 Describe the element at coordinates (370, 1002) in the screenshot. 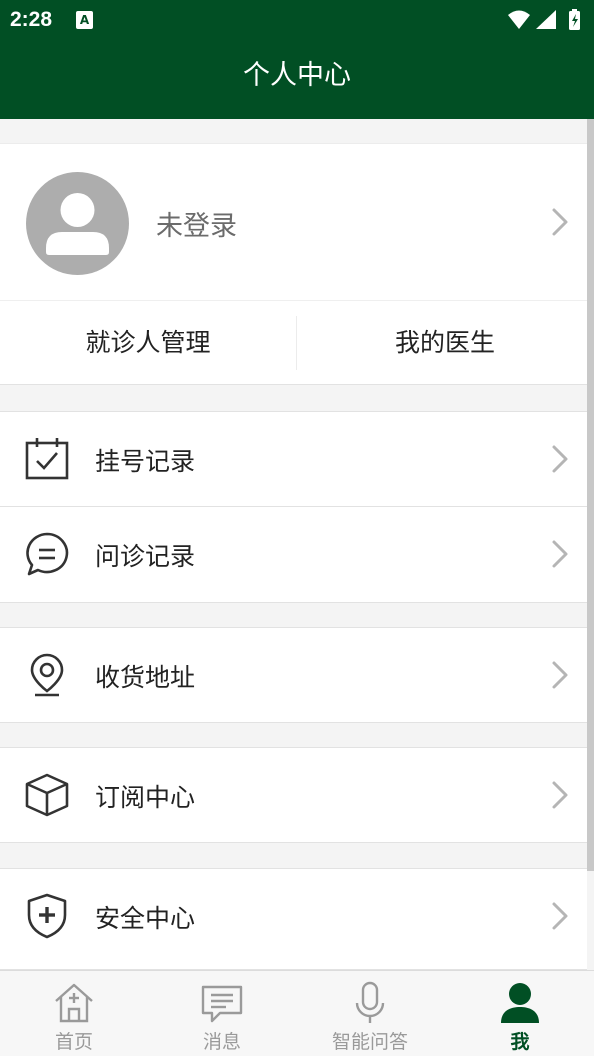

I see `microphone-icon` at that location.